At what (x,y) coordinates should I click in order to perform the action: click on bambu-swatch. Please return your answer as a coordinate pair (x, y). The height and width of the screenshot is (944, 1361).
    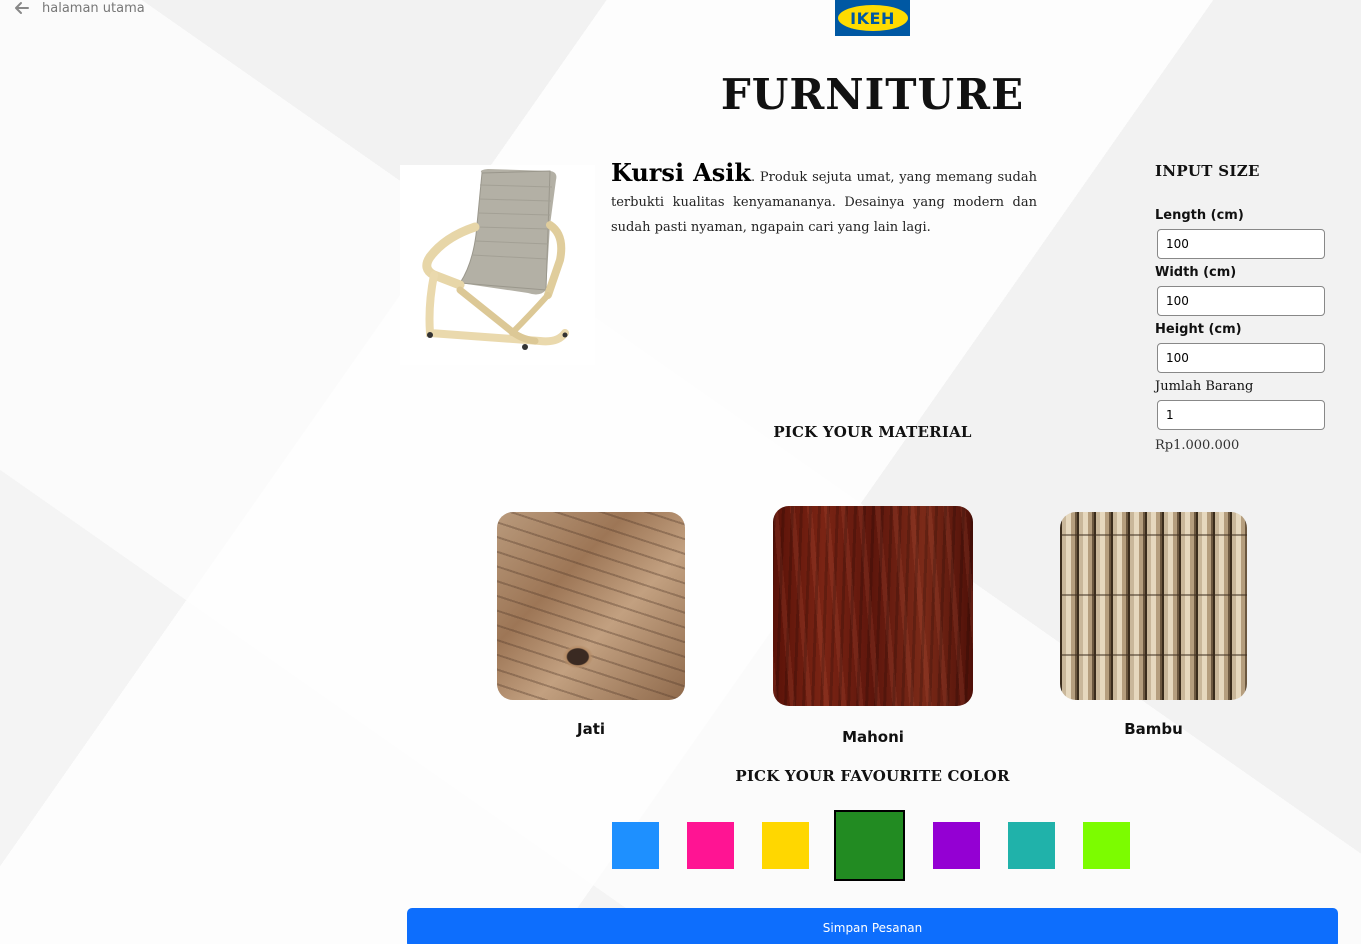
    Looking at the image, I should click on (1153, 606).